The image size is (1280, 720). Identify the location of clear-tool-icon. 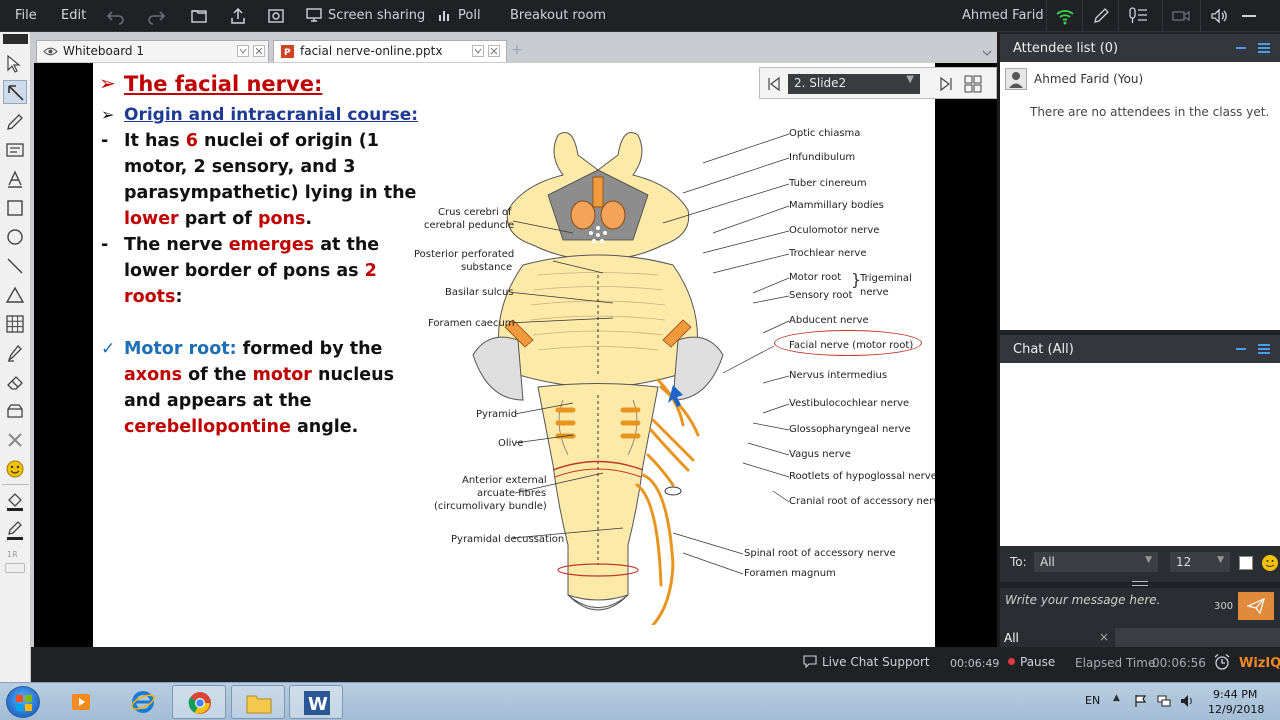
(15, 440).